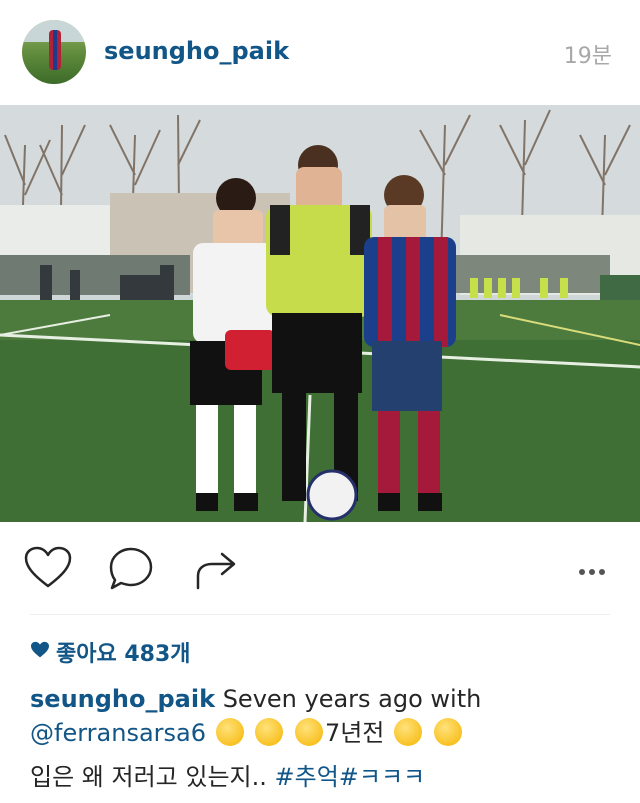 The width and height of the screenshot is (640, 803). I want to click on caption-mention: @ferransarsa6, so click(118, 733).